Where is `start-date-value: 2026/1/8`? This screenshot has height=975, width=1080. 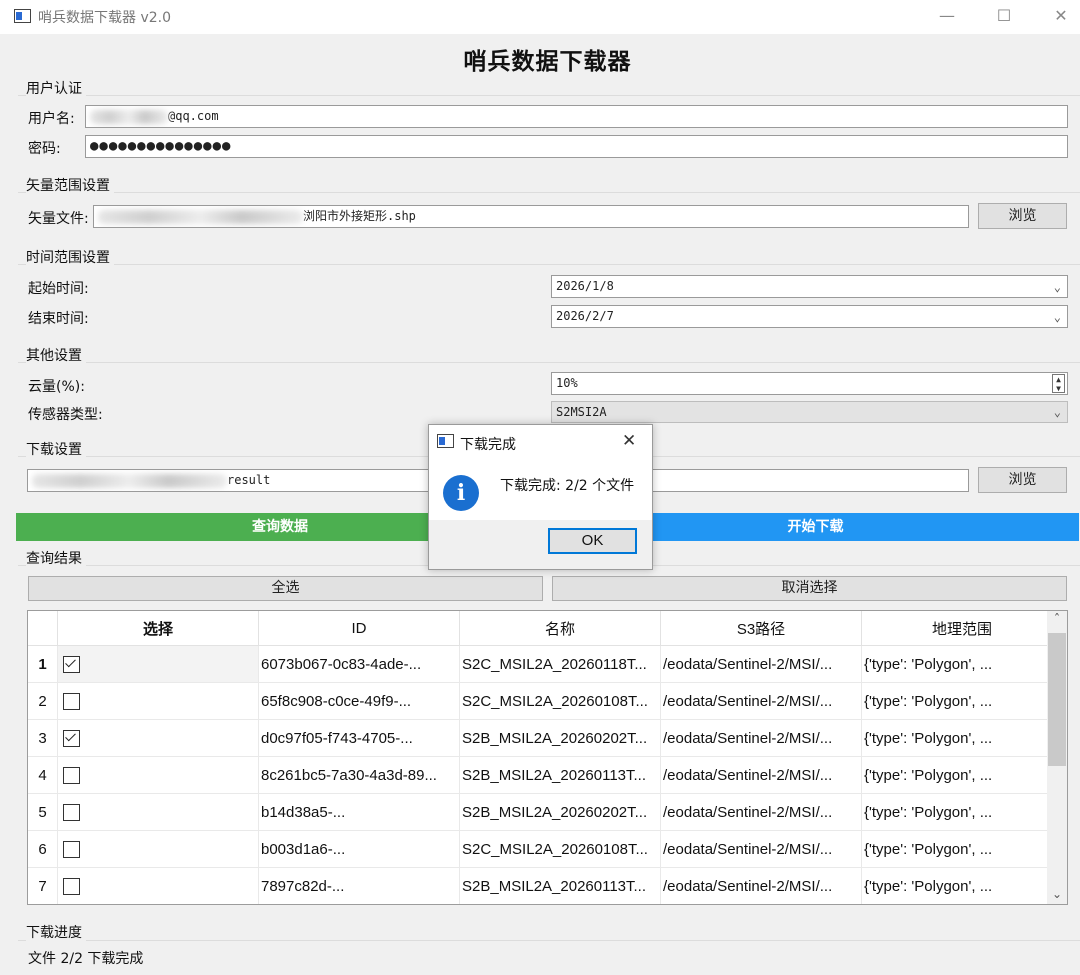
start-date-value: 2026/1/8 is located at coordinates (585, 286).